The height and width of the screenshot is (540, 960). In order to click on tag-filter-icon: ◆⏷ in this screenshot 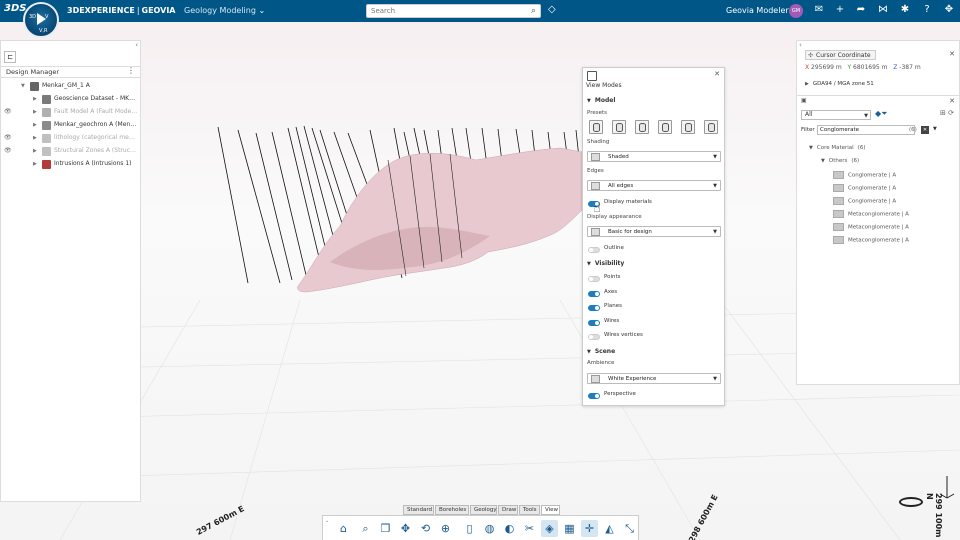, I will do `click(881, 114)`.